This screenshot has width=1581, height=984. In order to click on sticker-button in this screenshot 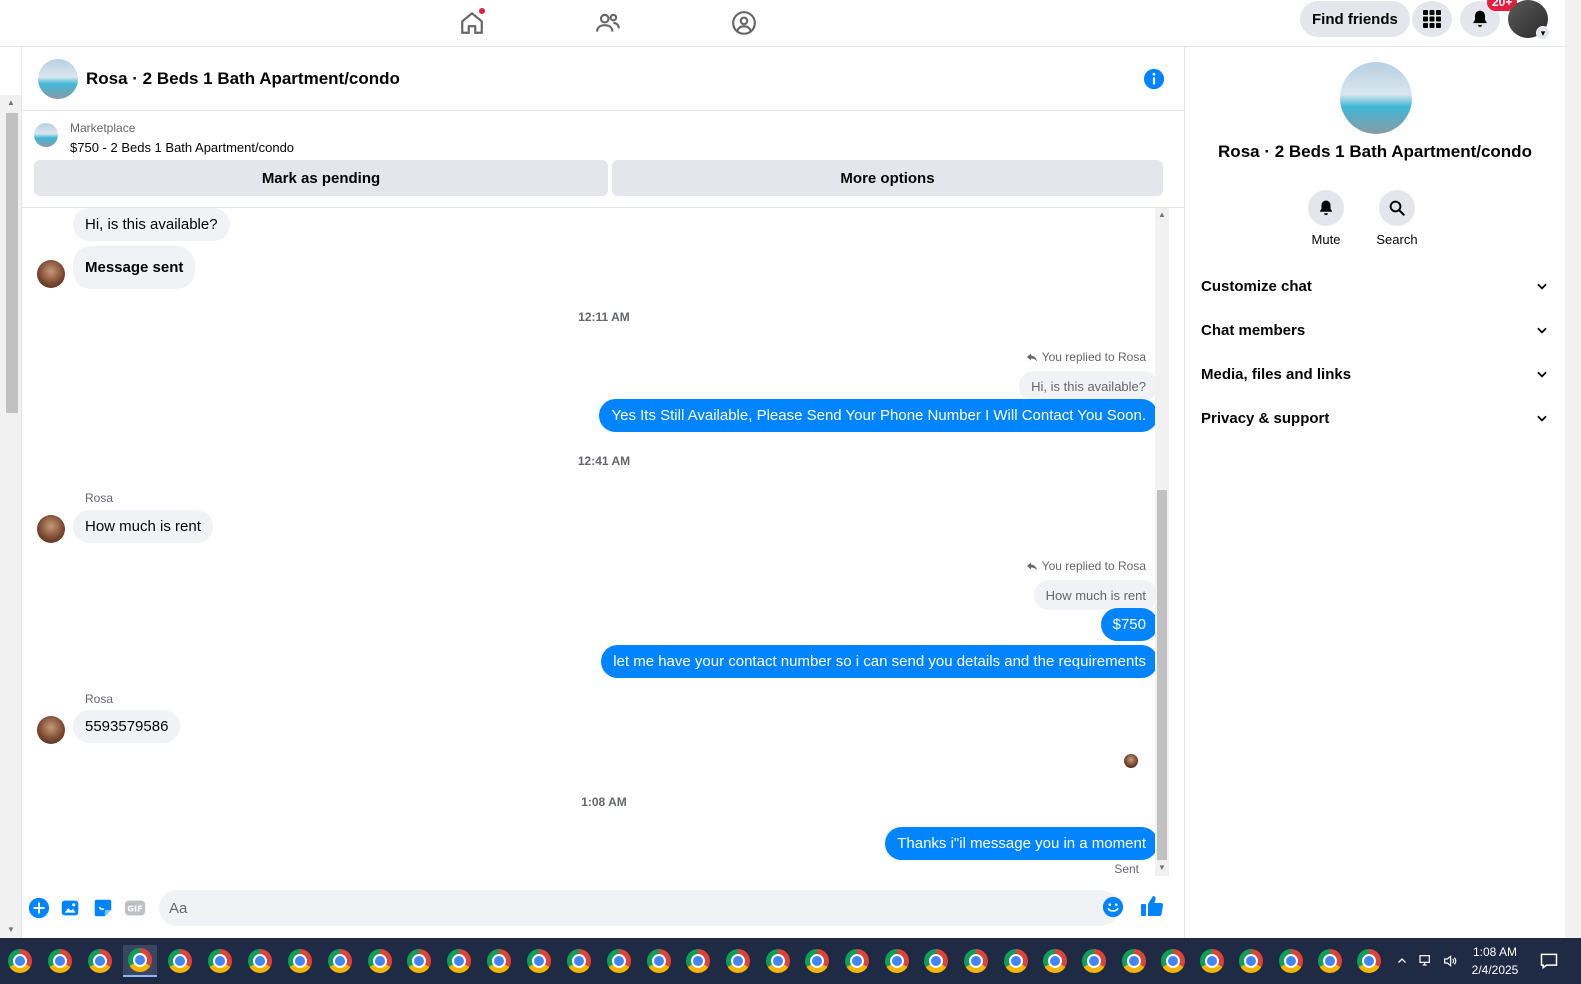, I will do `click(103, 908)`.